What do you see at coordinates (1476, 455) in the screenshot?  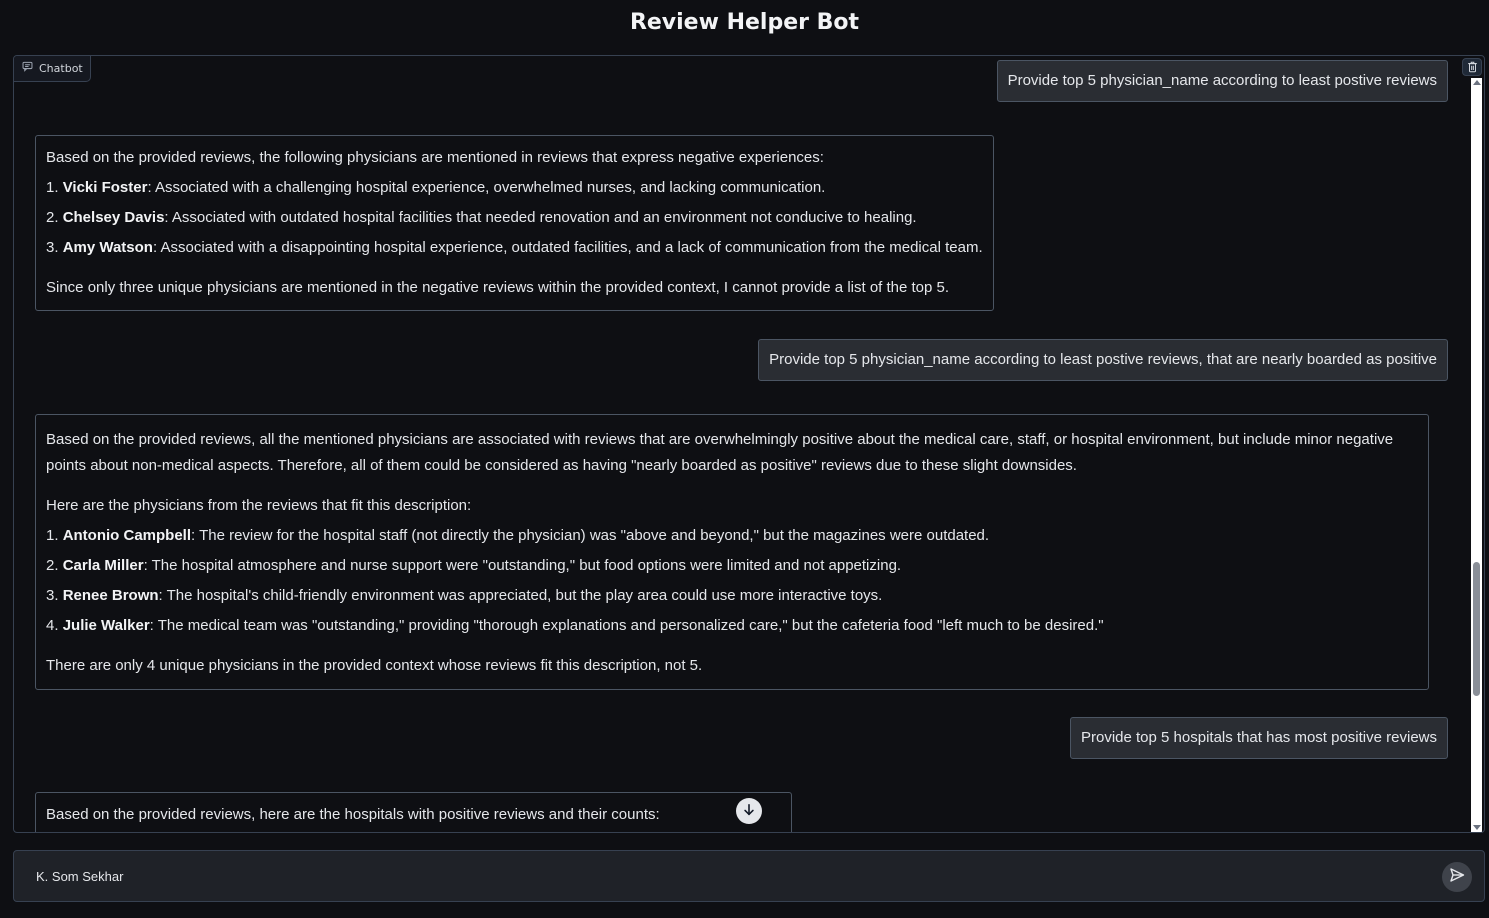 I see `chat-scrollbar` at bounding box center [1476, 455].